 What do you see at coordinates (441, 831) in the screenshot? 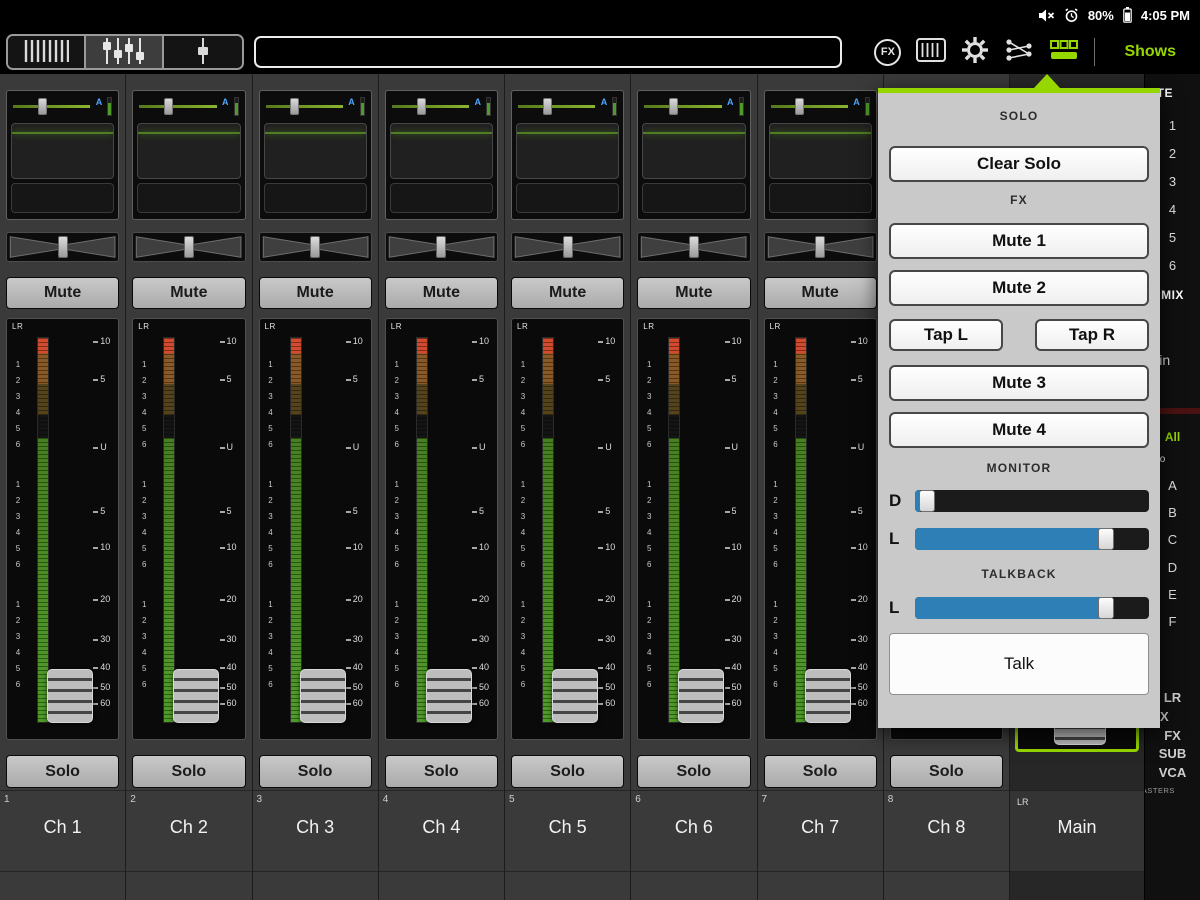
I see `channel-label: 4 Ch 4` at bounding box center [441, 831].